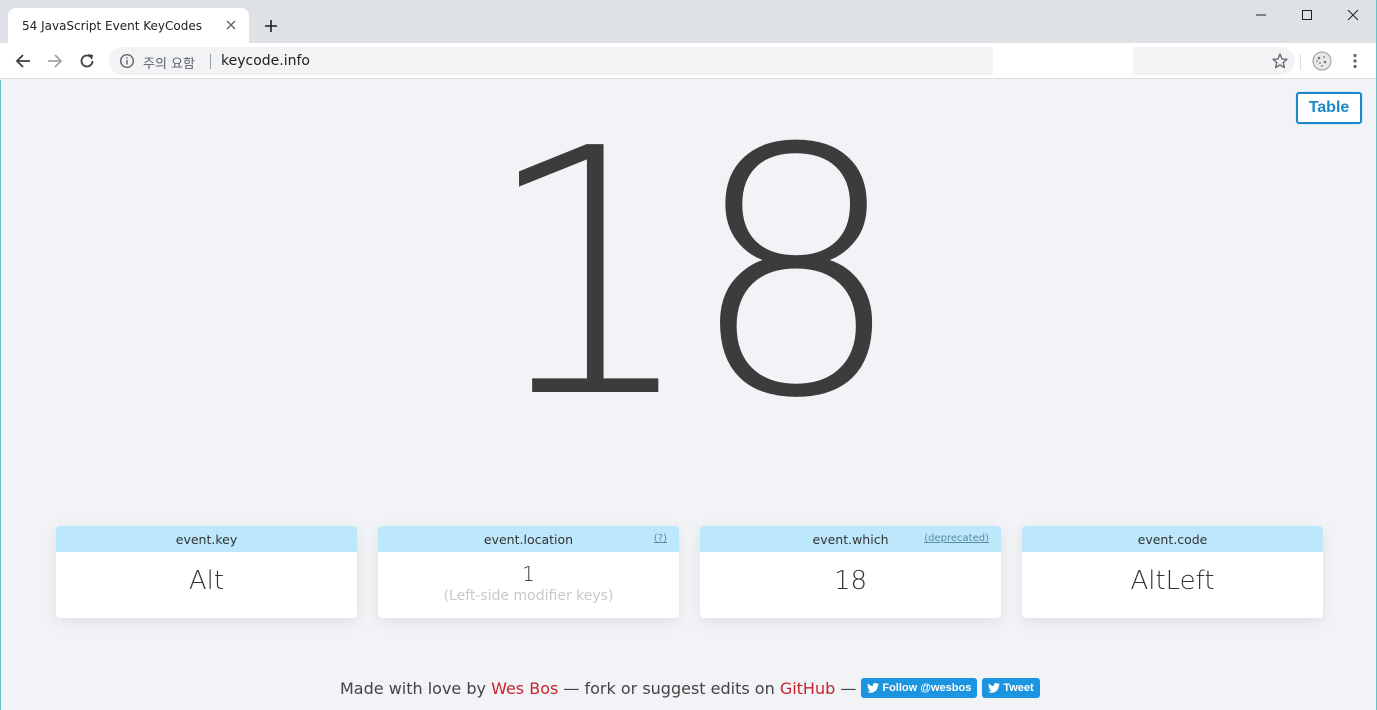 Image resolution: width=1377 pixels, height=710 pixels. Describe the element at coordinates (112, 25) in the screenshot. I see `tab-title: 54 JavaScript Event KeyCodes` at that location.